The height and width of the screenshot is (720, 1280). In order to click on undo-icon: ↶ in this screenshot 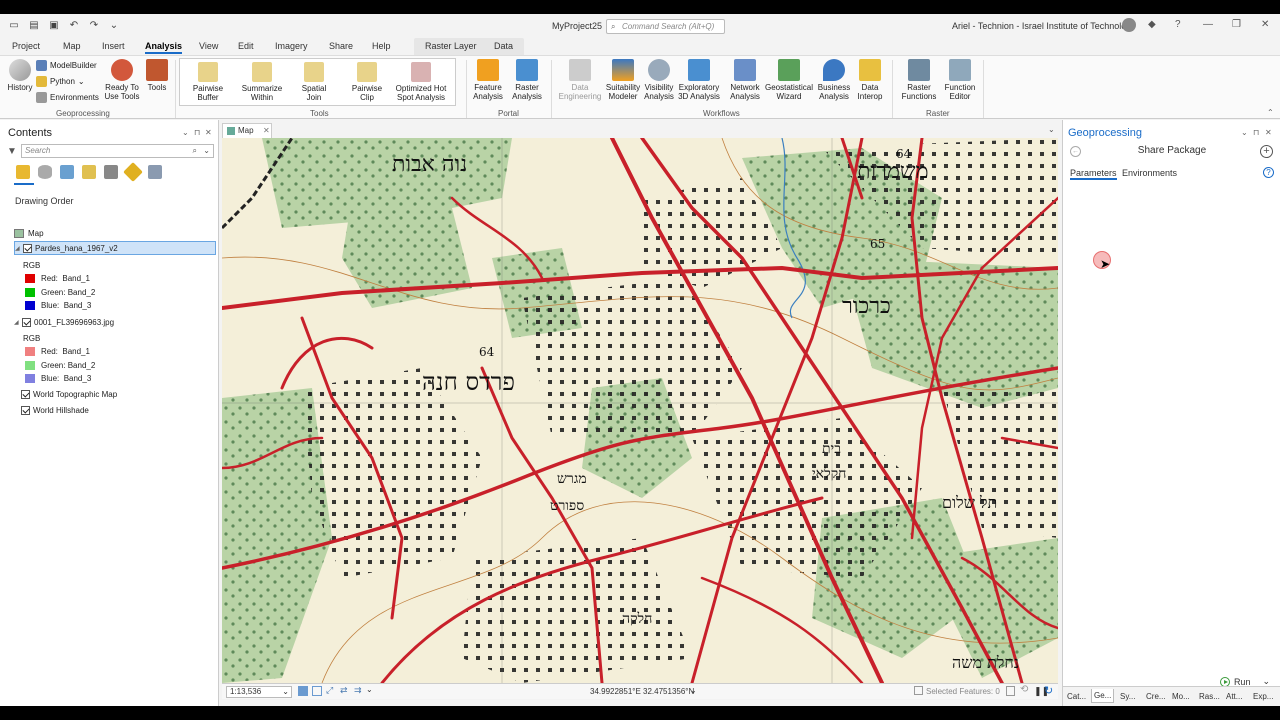, I will do `click(74, 26)`.